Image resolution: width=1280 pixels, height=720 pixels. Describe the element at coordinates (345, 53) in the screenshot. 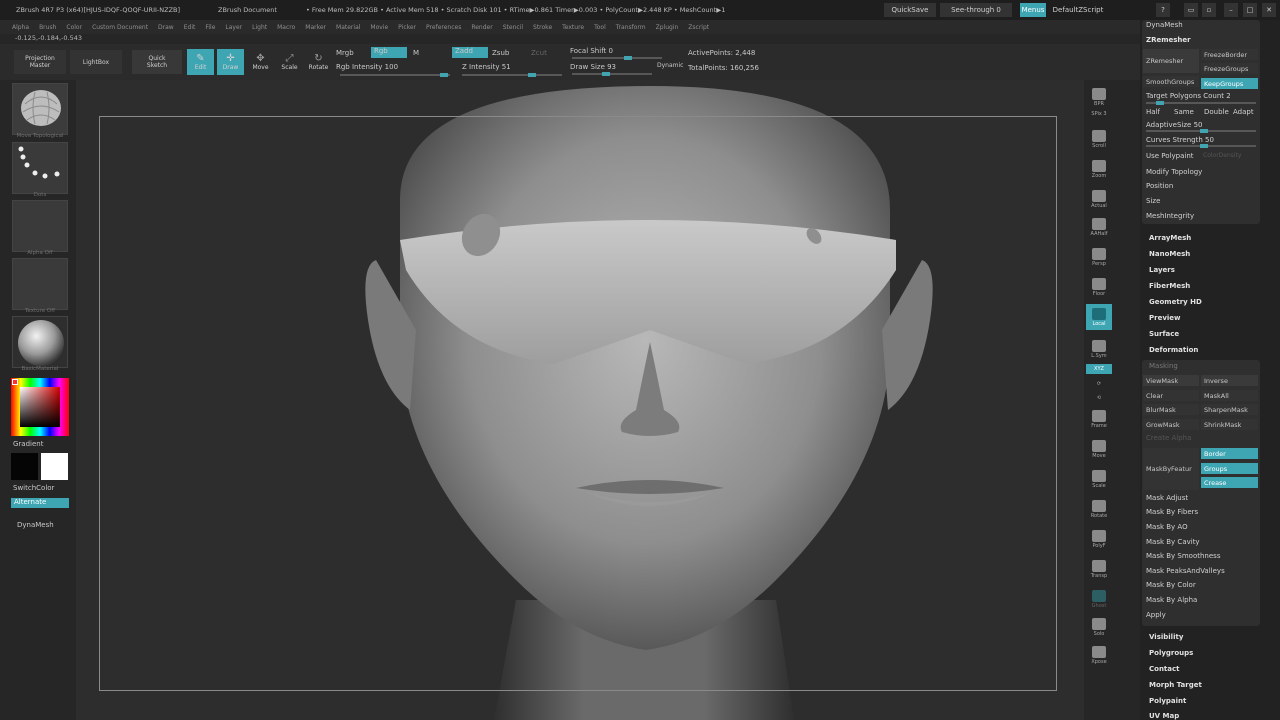

I see `mrgb-button: Mrgb` at that location.